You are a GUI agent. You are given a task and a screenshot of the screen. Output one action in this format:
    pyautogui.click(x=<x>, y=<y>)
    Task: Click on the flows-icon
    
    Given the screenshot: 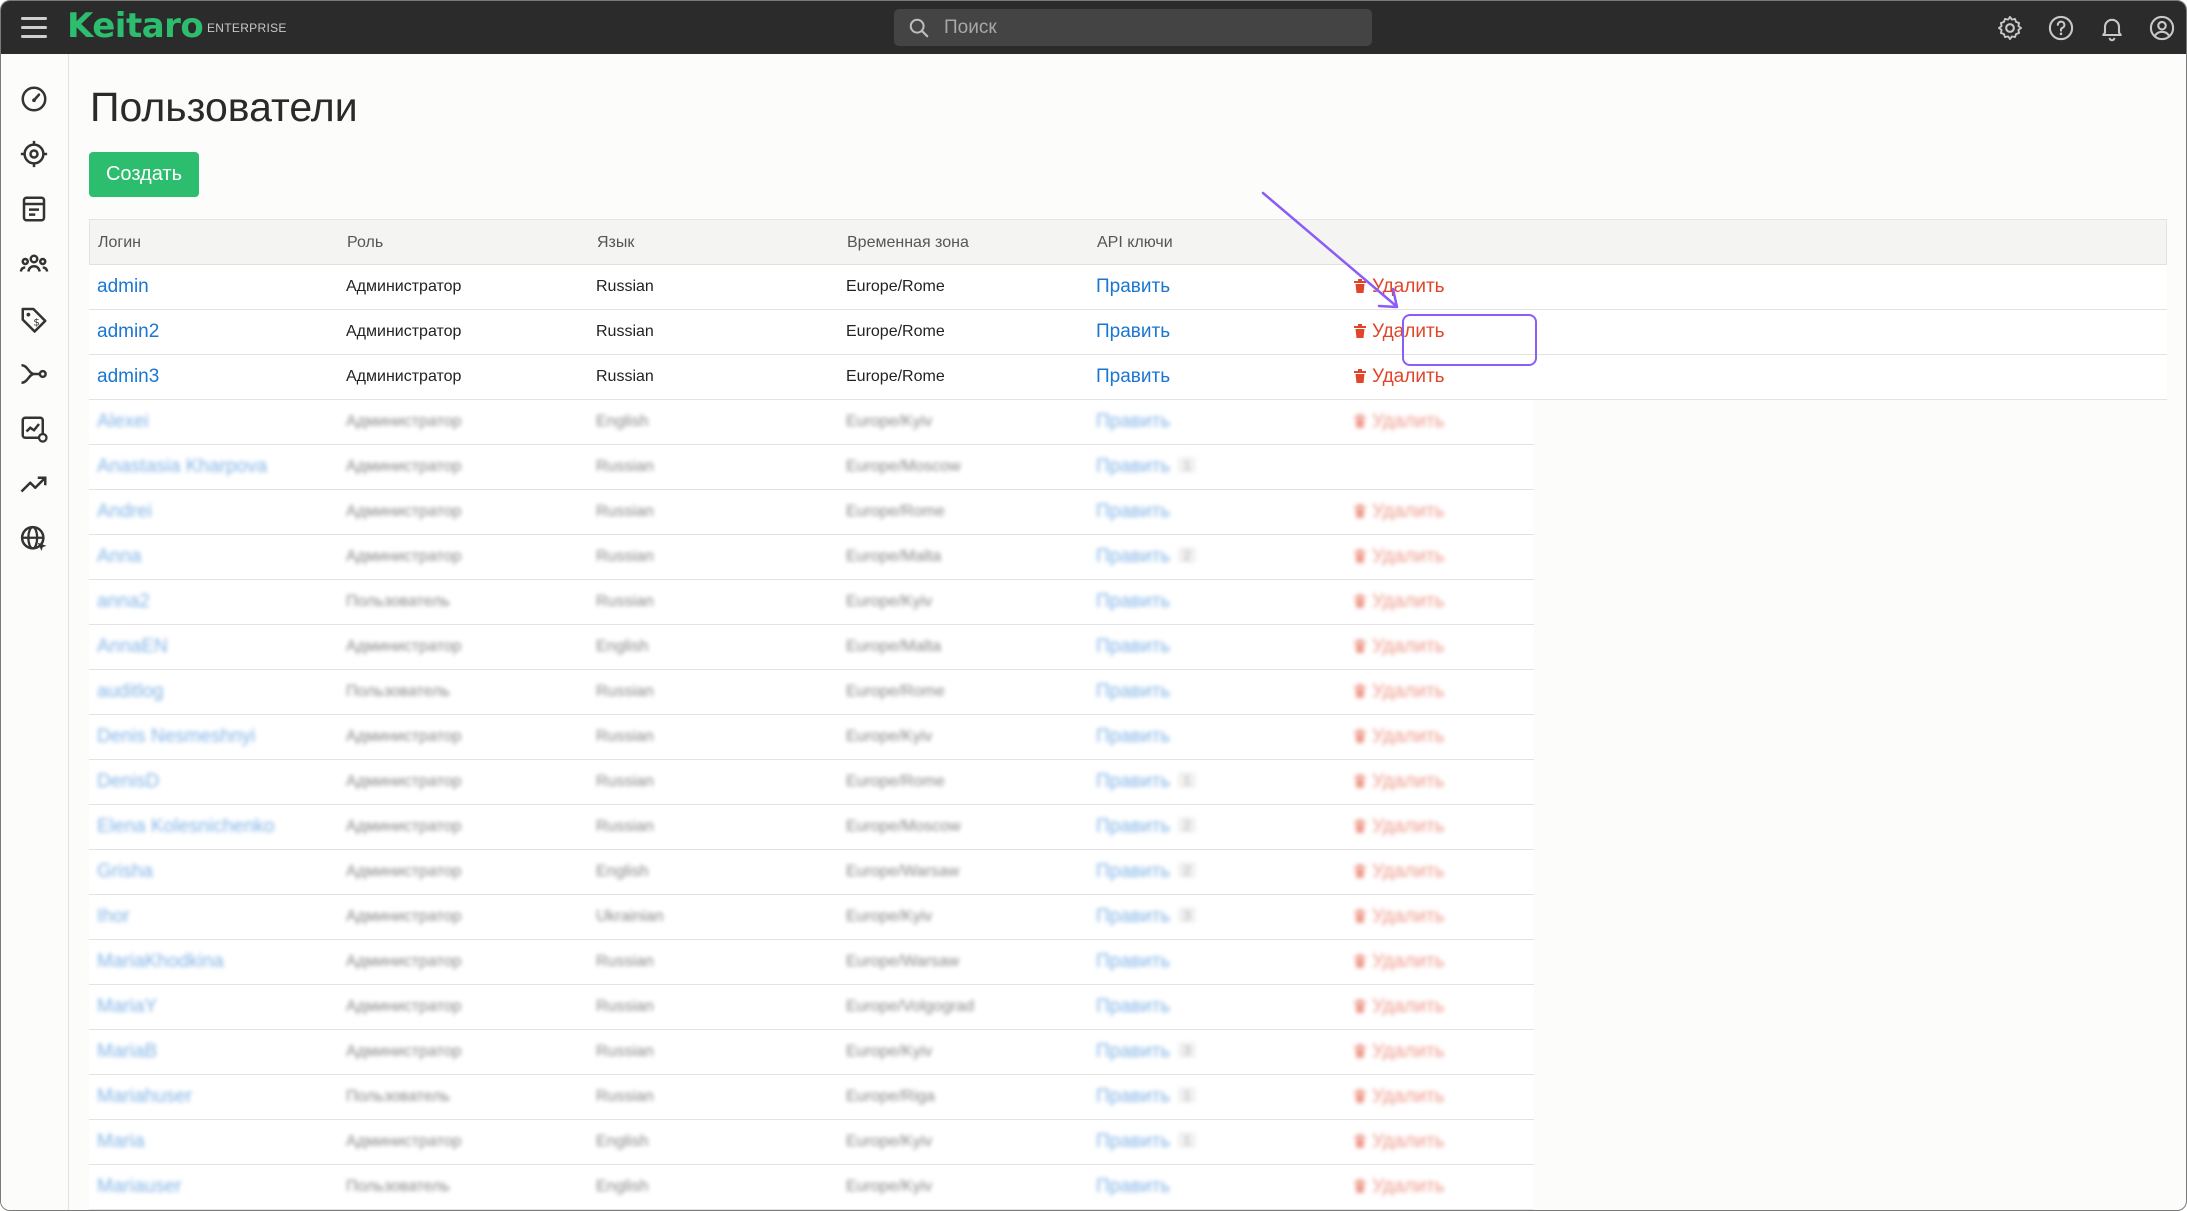 What is the action you would take?
    pyautogui.click(x=34, y=374)
    